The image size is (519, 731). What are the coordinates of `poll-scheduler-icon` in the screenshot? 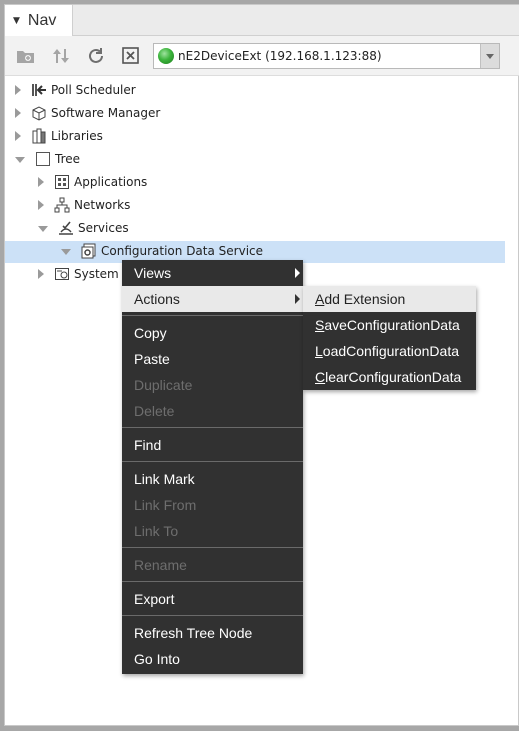 It's located at (39, 90).